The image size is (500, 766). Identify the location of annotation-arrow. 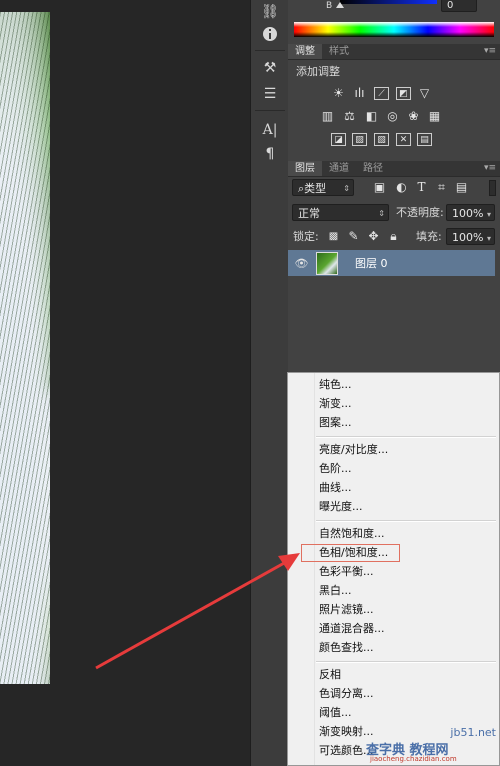
(197, 611).